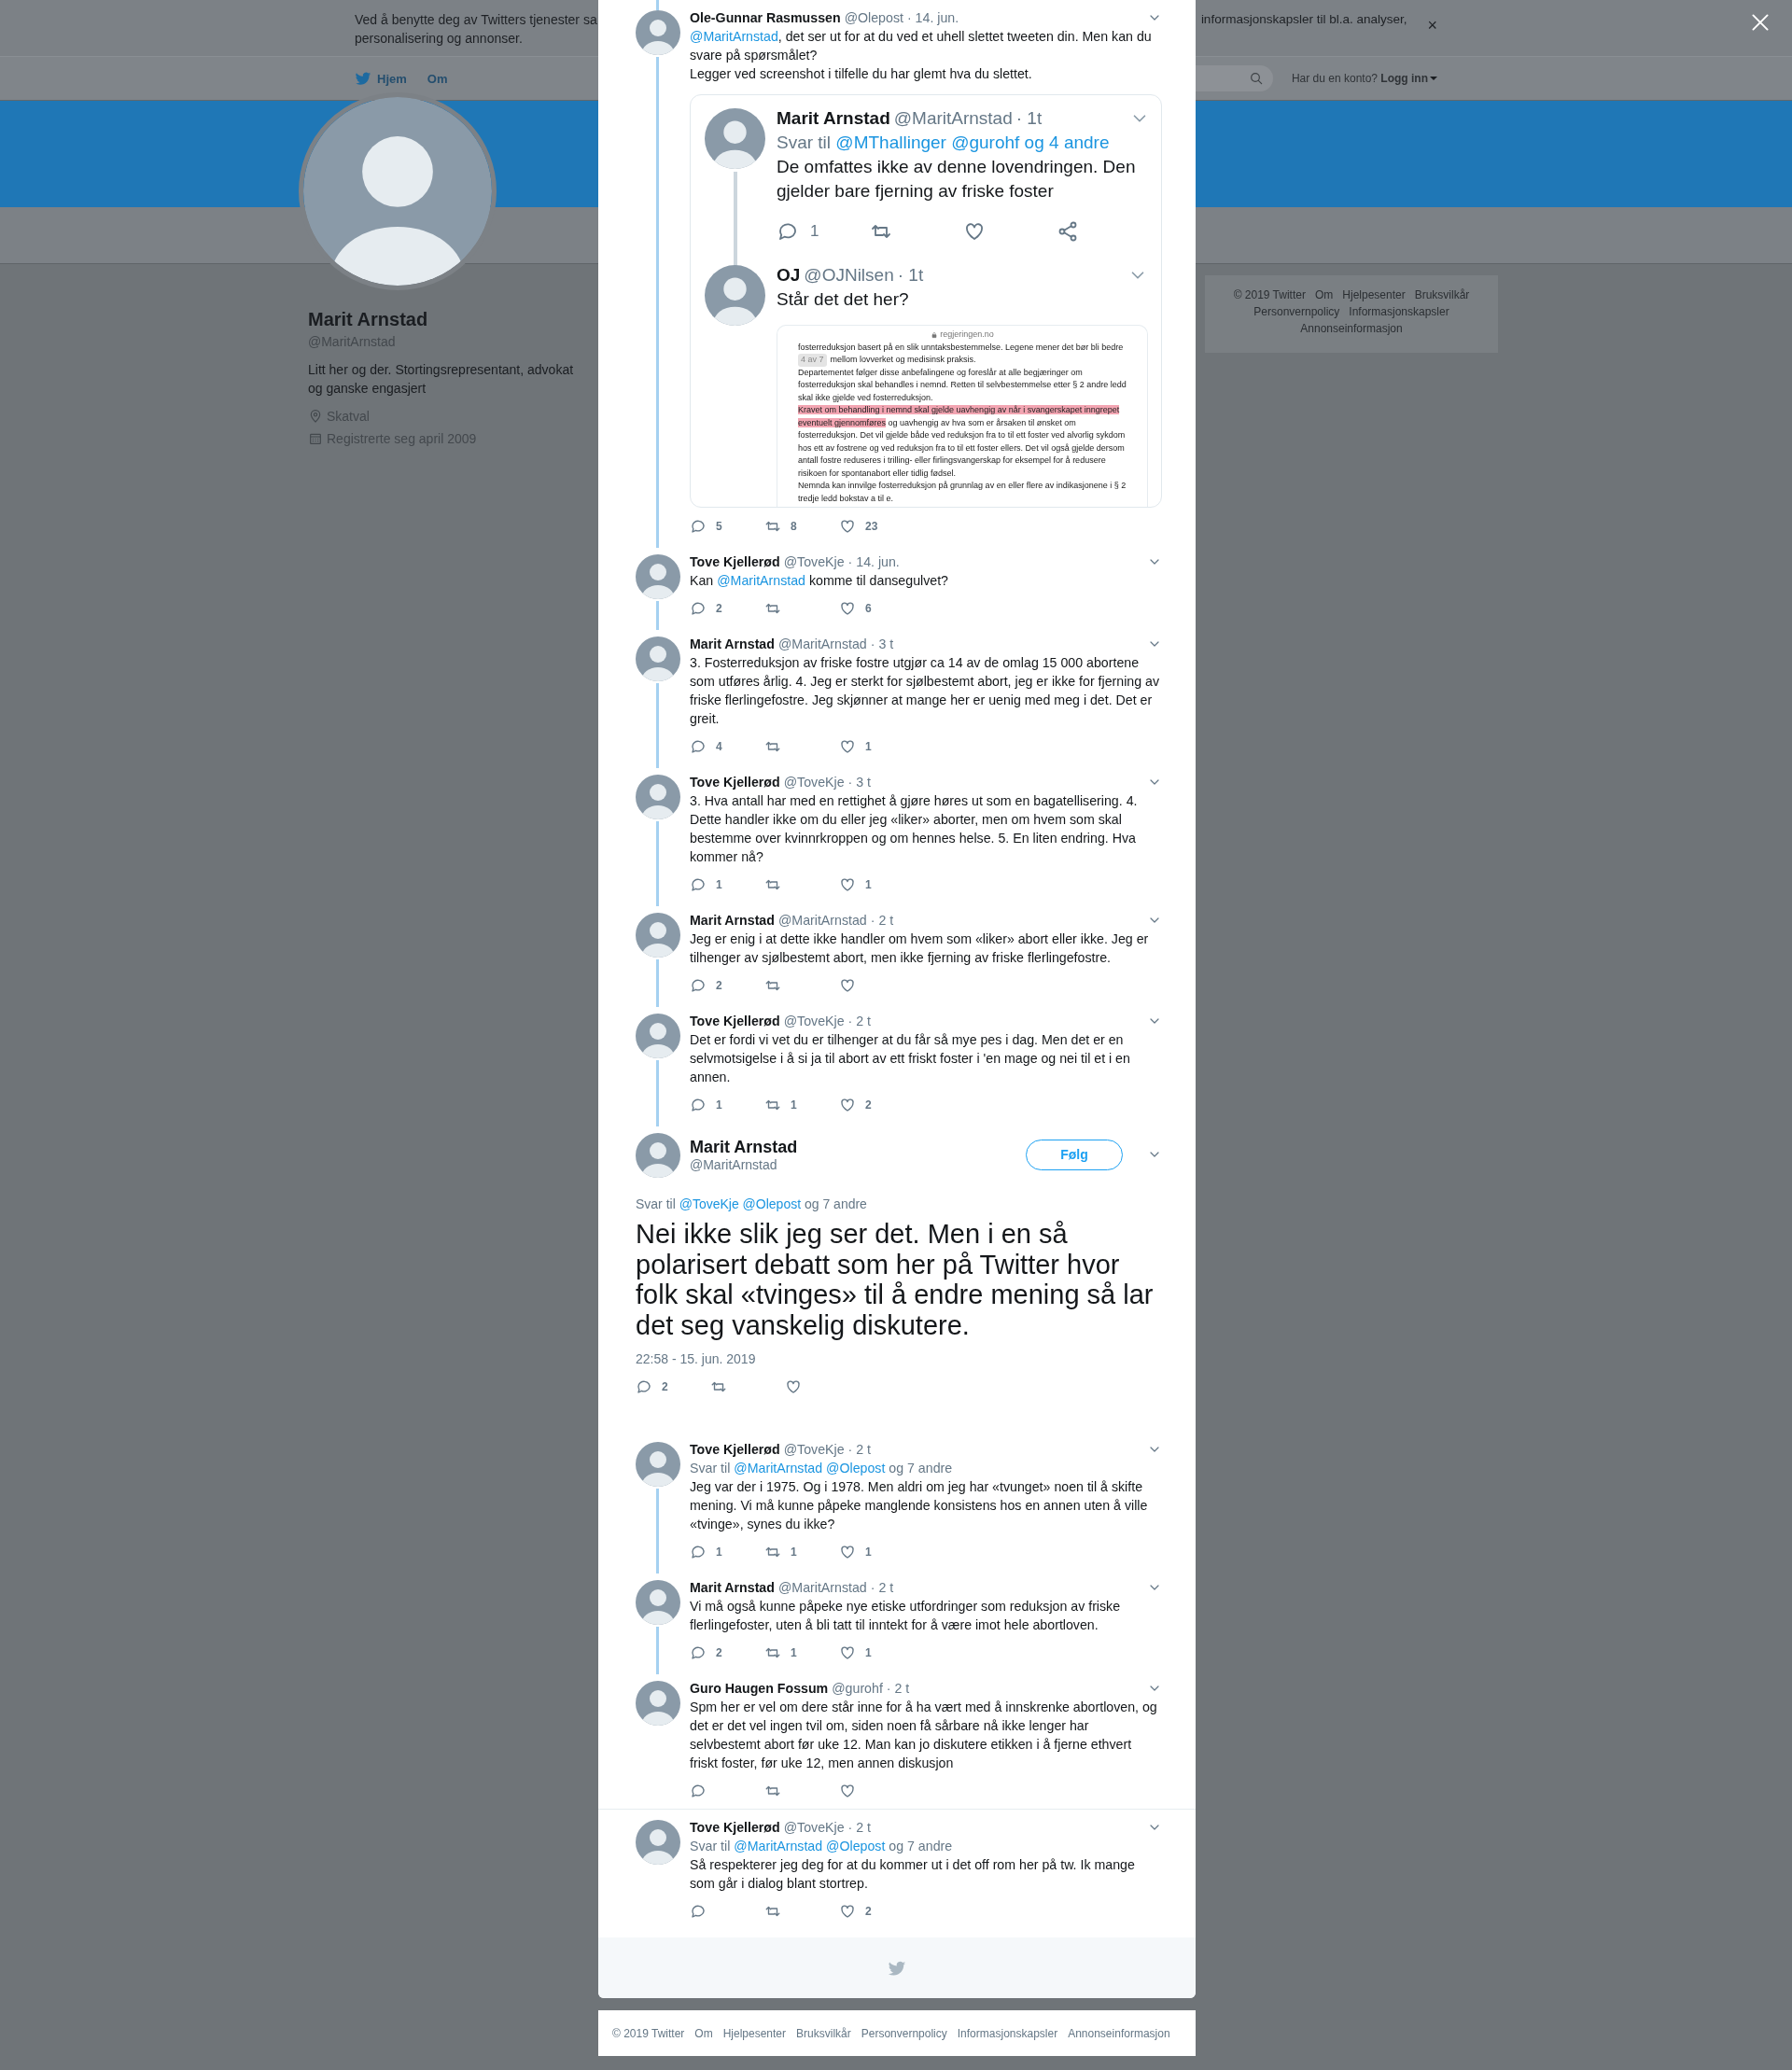 This screenshot has height=2070, width=1792. I want to click on tweet-text: Nei ikke slik jeg ser det. Men i en så polarisert debatt som her på Twitter hvor folk skal «tvinges» til å endre mening så lar det seg vanskelig diskutere., so click(895, 1279).